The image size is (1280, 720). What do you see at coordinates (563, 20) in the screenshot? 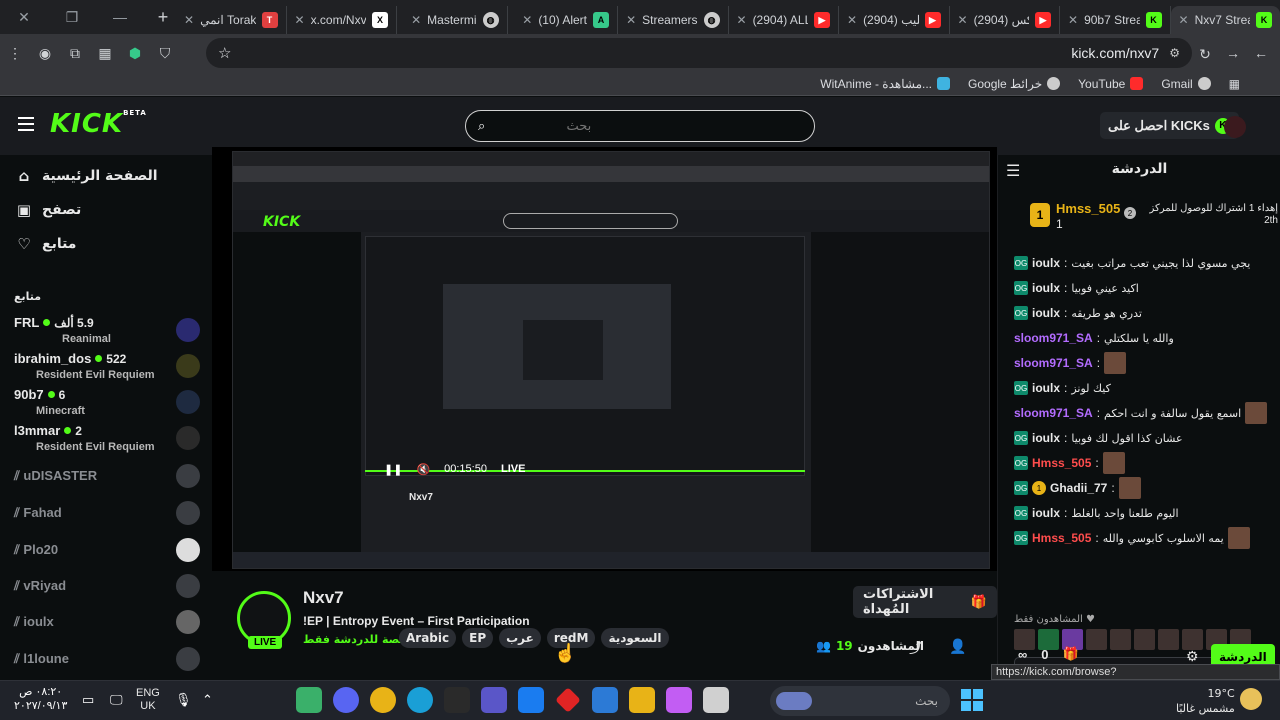
I see `browser-tab: ✕ (10) Alert A` at bounding box center [563, 20].